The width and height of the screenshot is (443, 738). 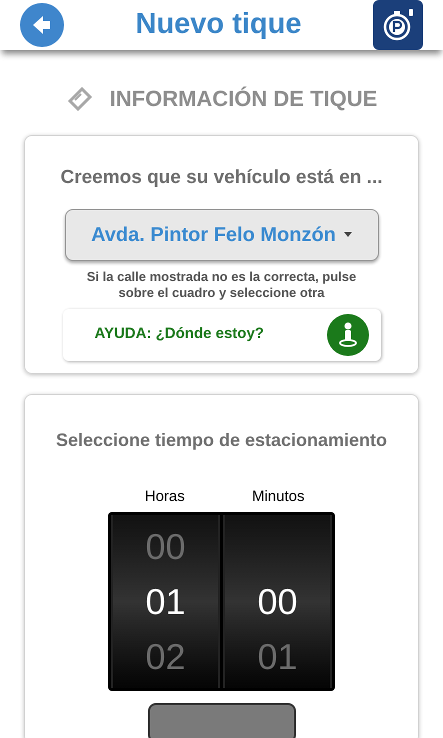 I want to click on help-button: AYUDA: ¿Dónde estoy?, so click(x=221, y=334).